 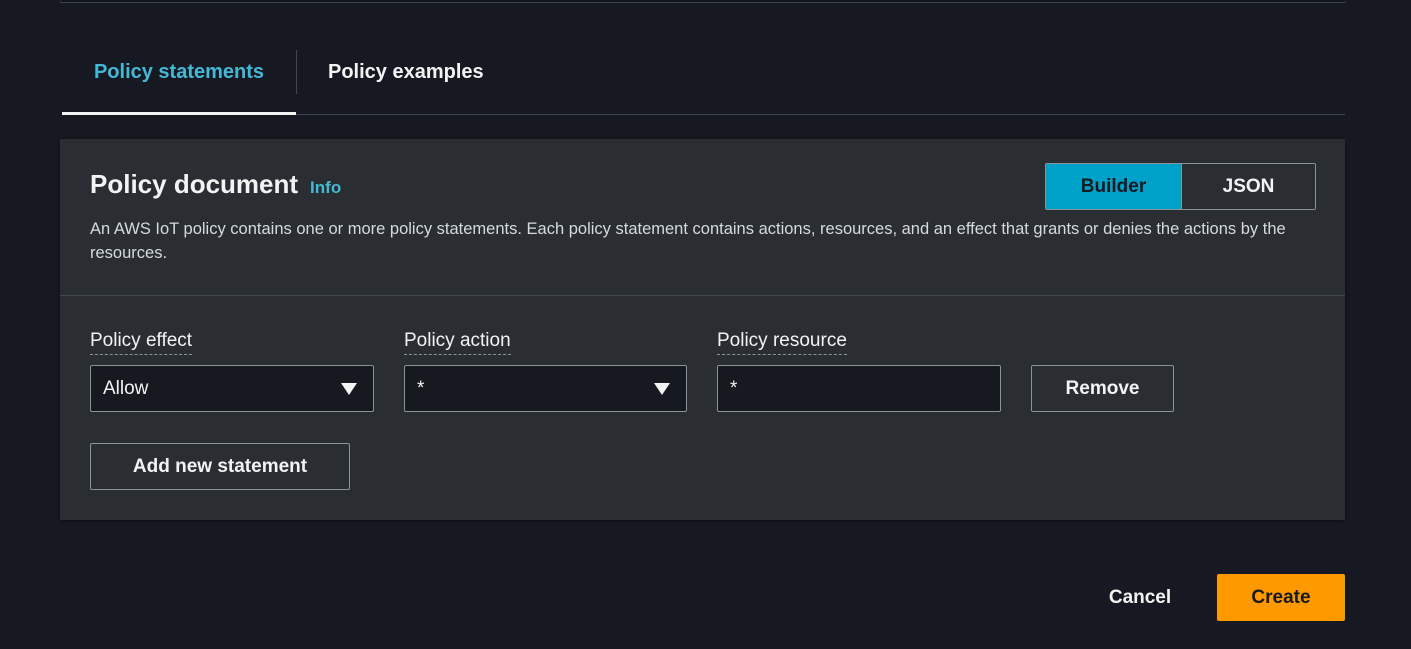 What do you see at coordinates (406, 72) in the screenshot?
I see `tab-policy-examples: Policy examples` at bounding box center [406, 72].